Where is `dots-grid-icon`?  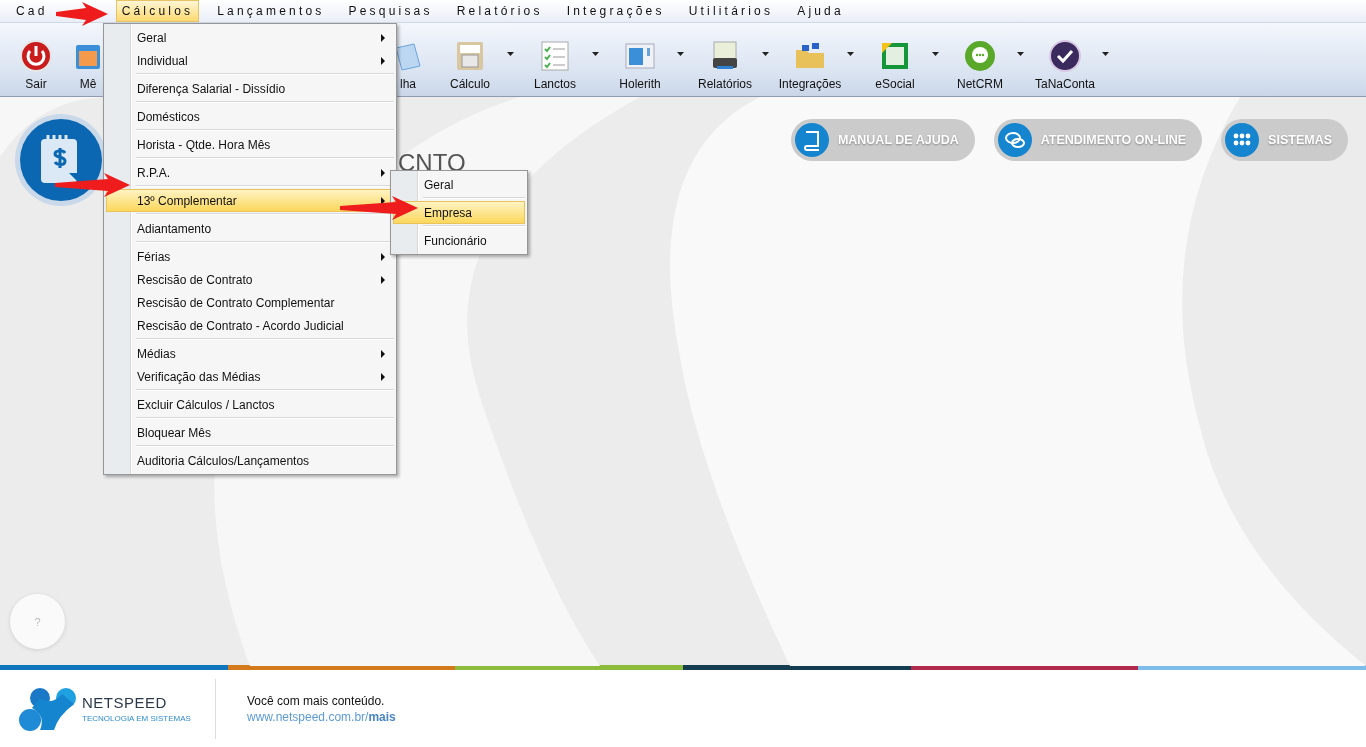
dots-grid-icon is located at coordinates (1242, 140).